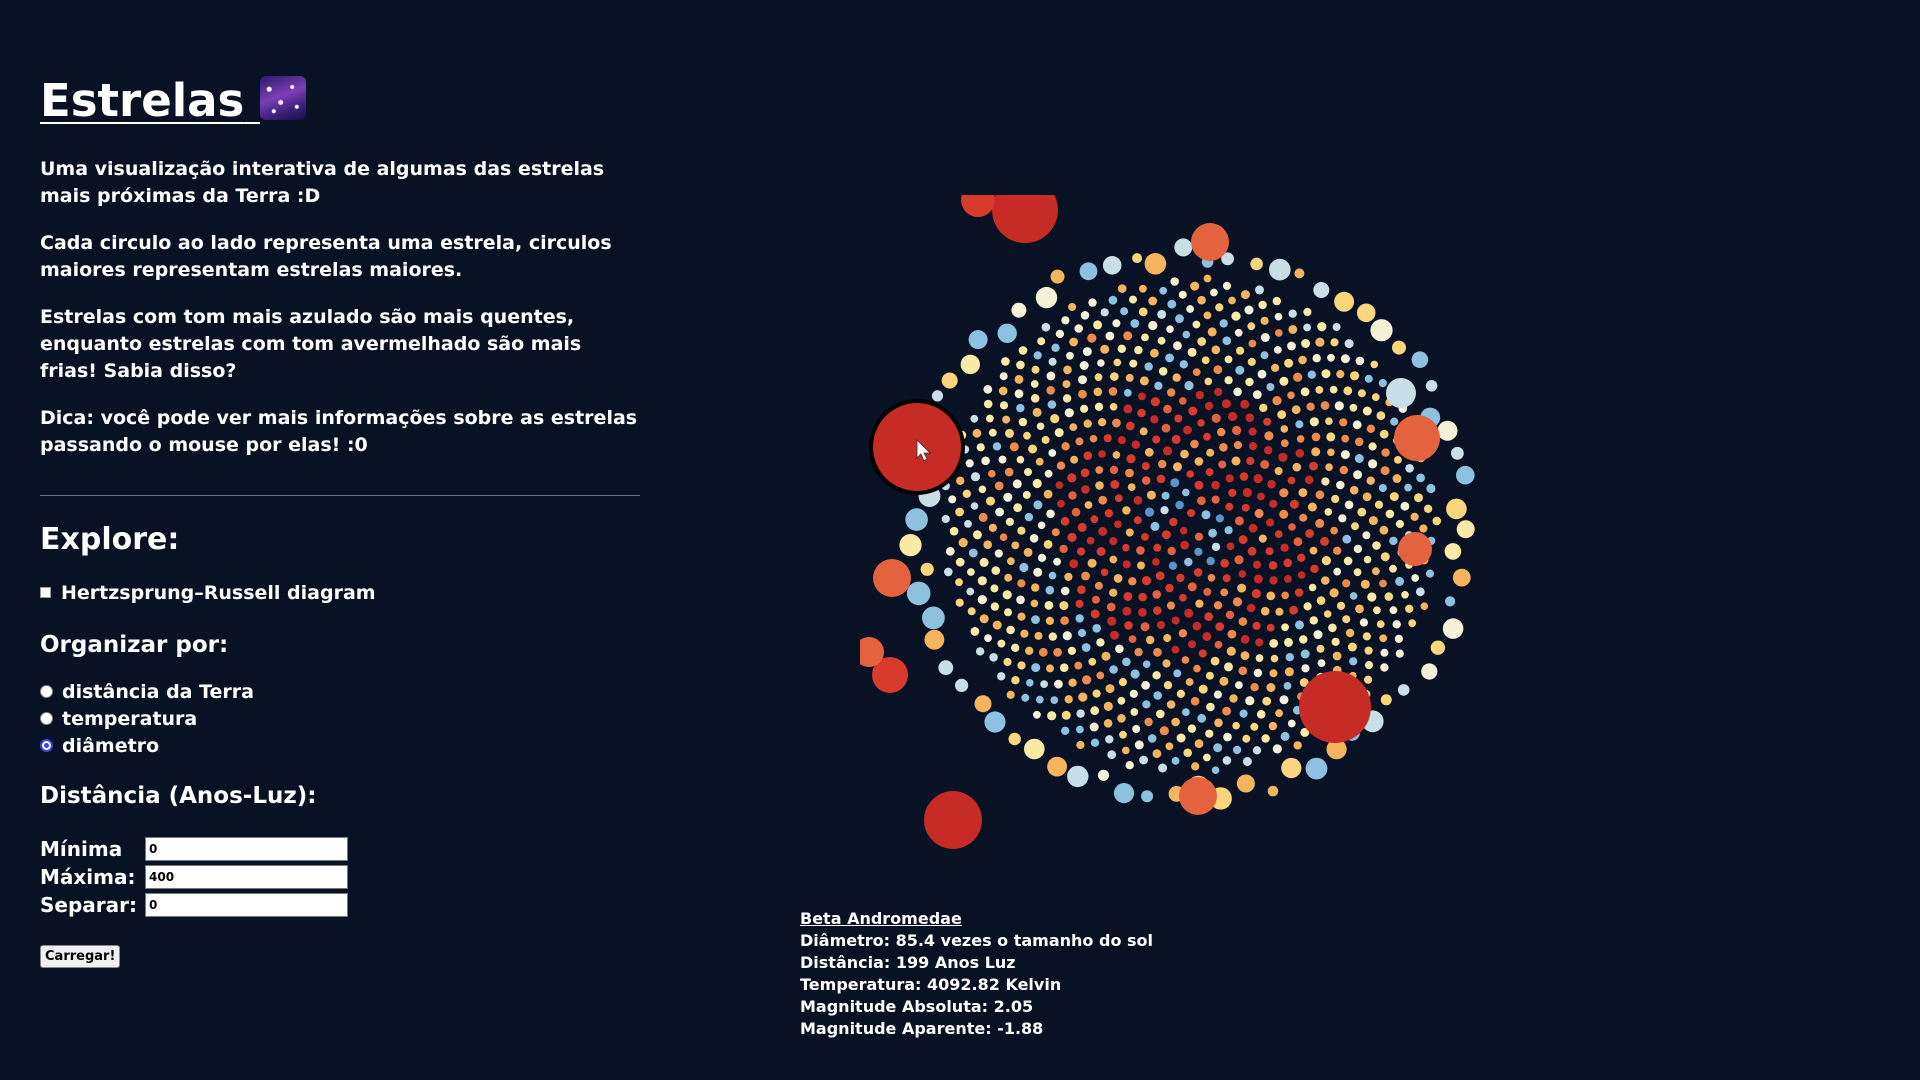 This screenshot has width=1920, height=1080. What do you see at coordinates (1025, 219) in the screenshot?
I see `star-circle-large` at bounding box center [1025, 219].